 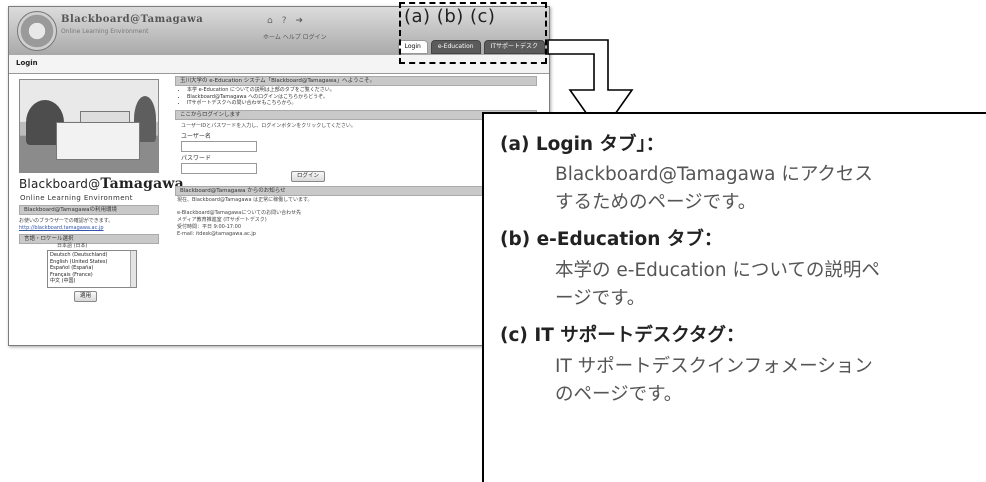 What do you see at coordinates (717, 270) in the screenshot?
I see `callout-b-text: 本学の e-Education についての説明ペ` at bounding box center [717, 270].